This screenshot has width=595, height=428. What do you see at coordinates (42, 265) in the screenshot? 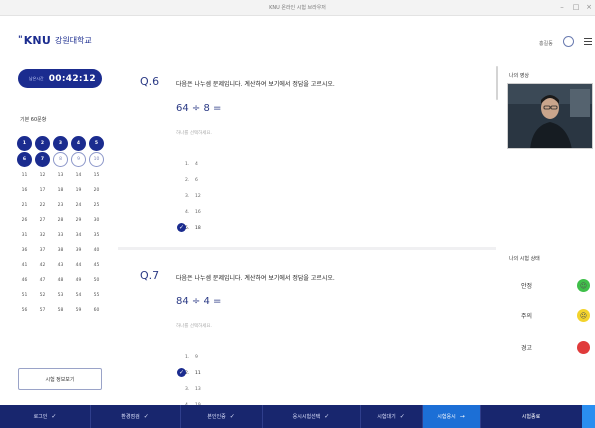
I see `question-nav-42: 42` at bounding box center [42, 265].